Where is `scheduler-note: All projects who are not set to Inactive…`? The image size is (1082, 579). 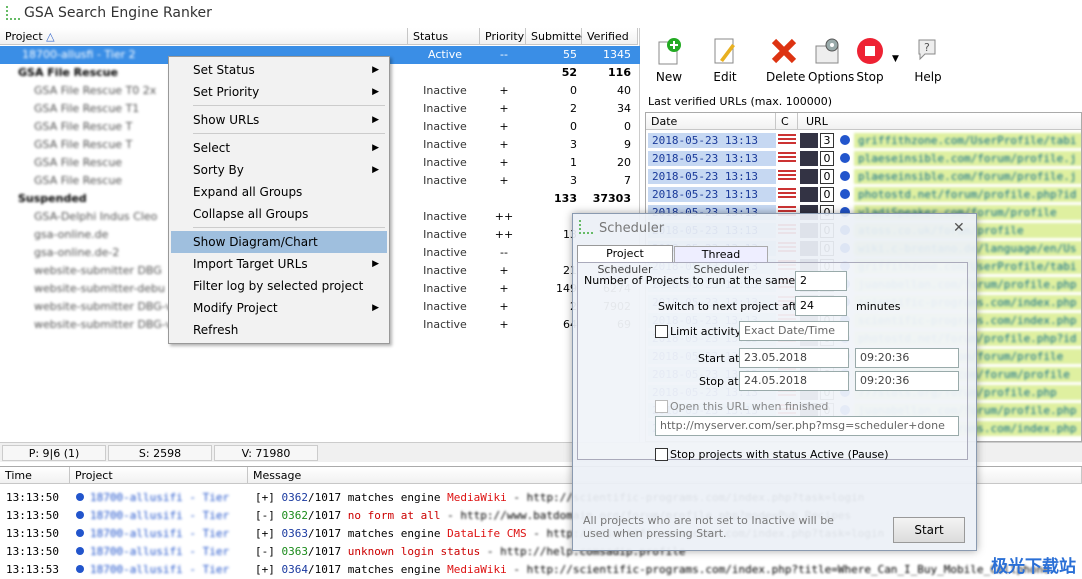 scheduler-note: All projects who are not set to Inactive… is located at coordinates (708, 527).